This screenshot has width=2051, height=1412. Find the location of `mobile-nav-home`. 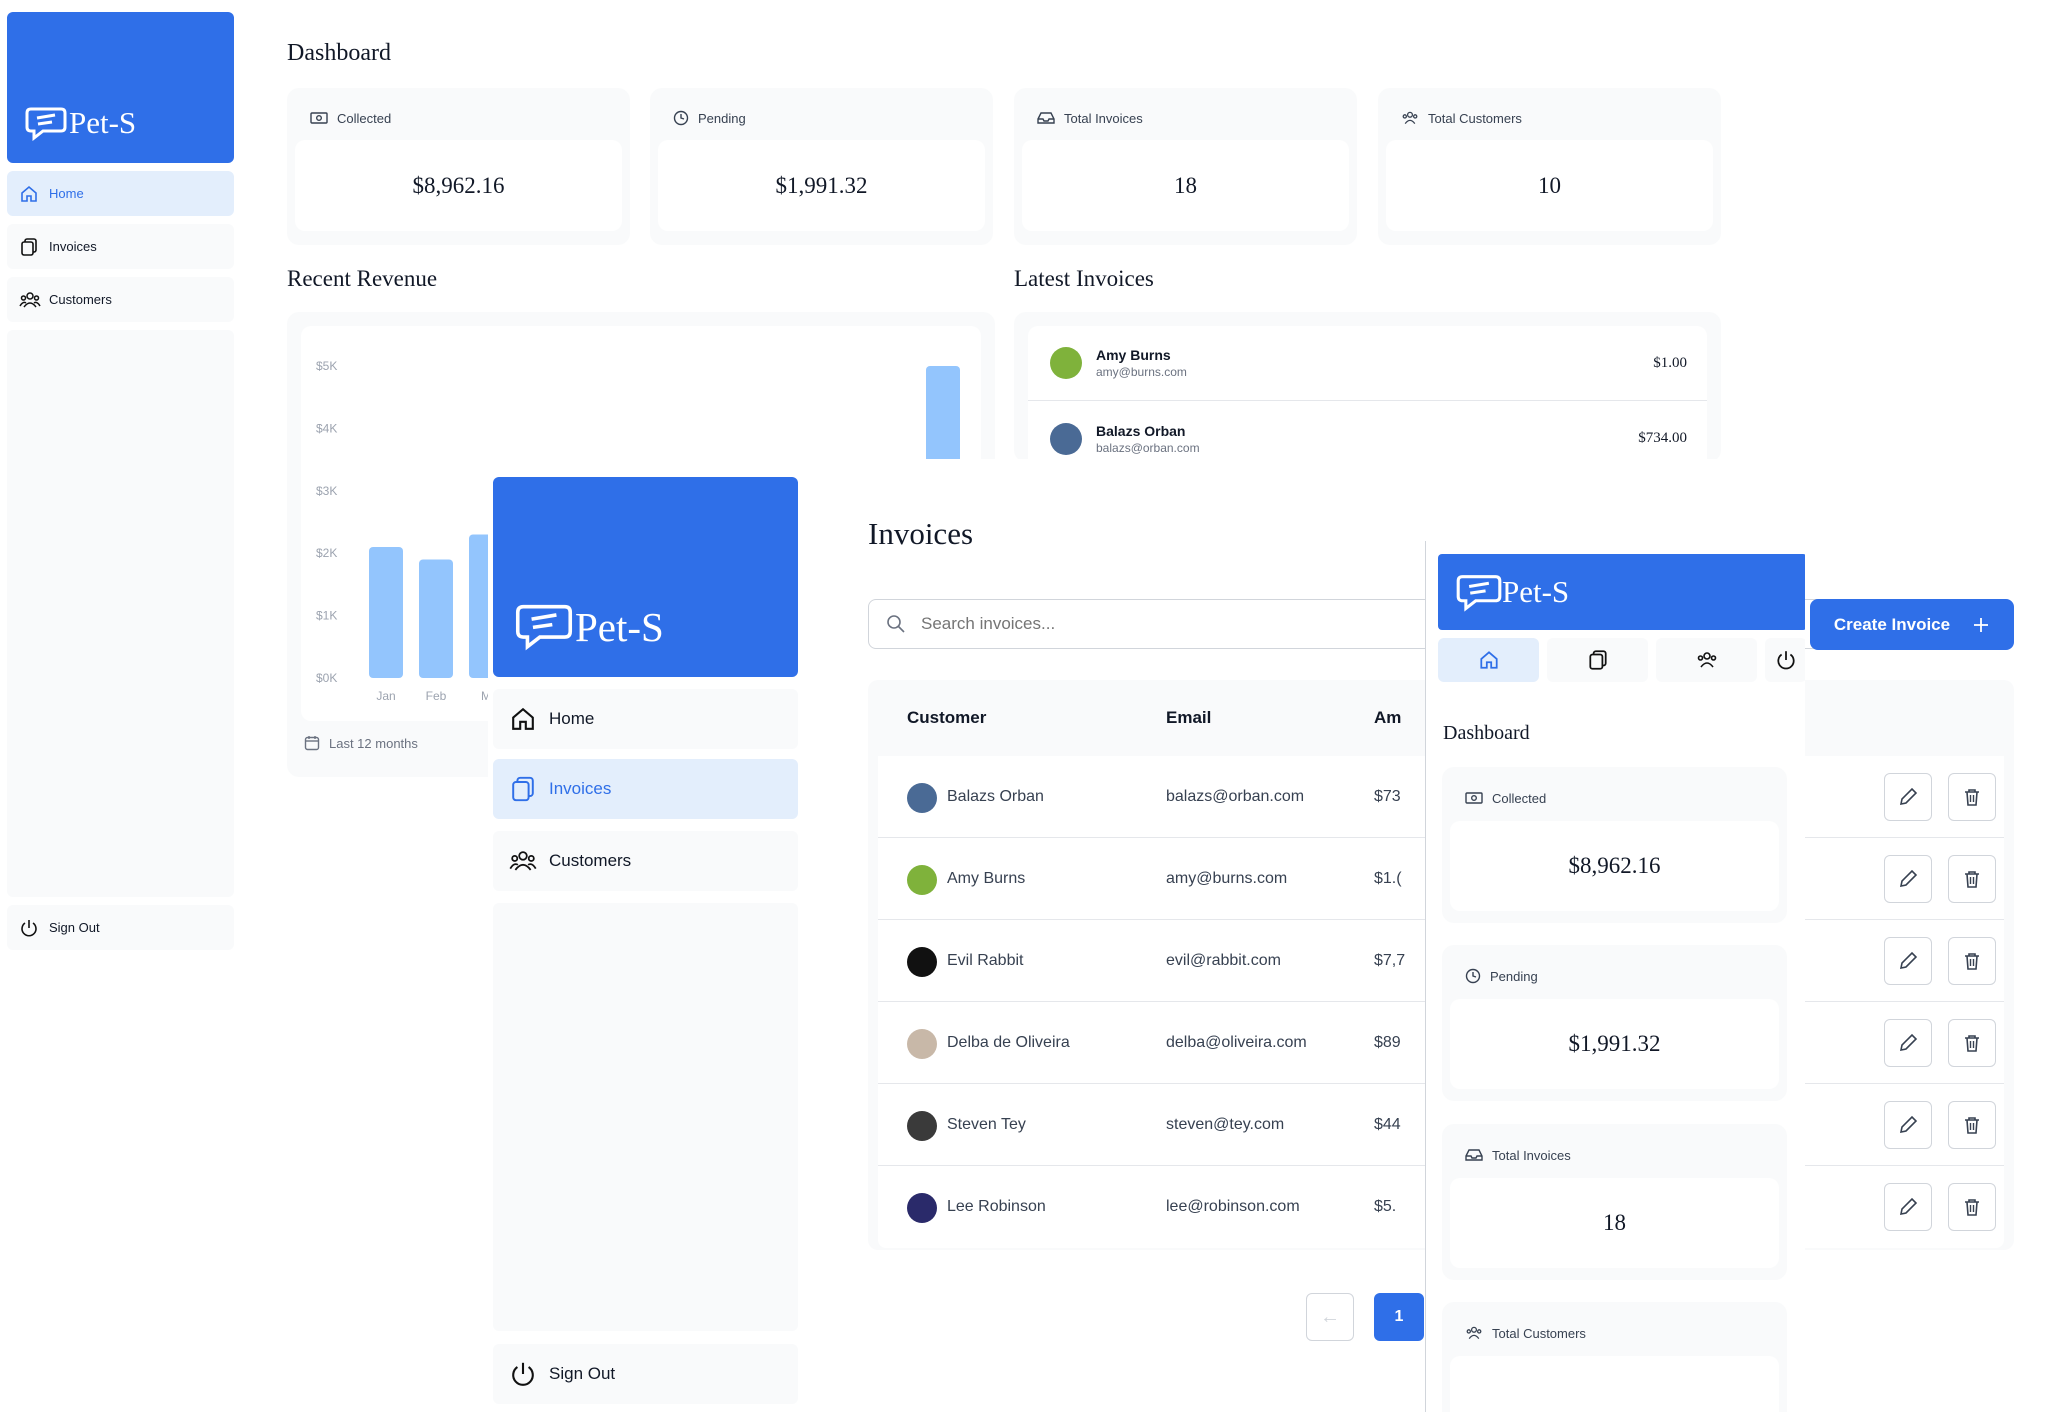

mobile-nav-home is located at coordinates (1488, 660).